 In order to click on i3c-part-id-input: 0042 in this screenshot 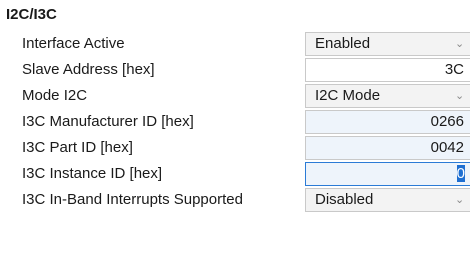, I will do `click(387, 148)`.